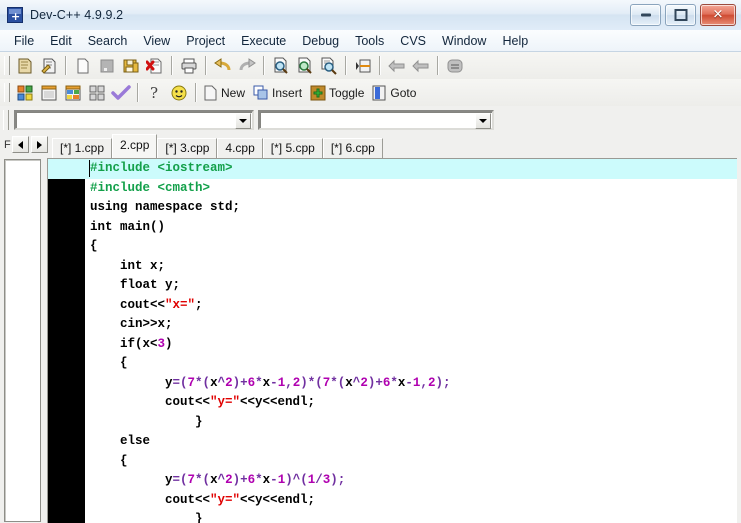 This screenshot has width=741, height=523. I want to click on member-browser-combo, so click(376, 120).